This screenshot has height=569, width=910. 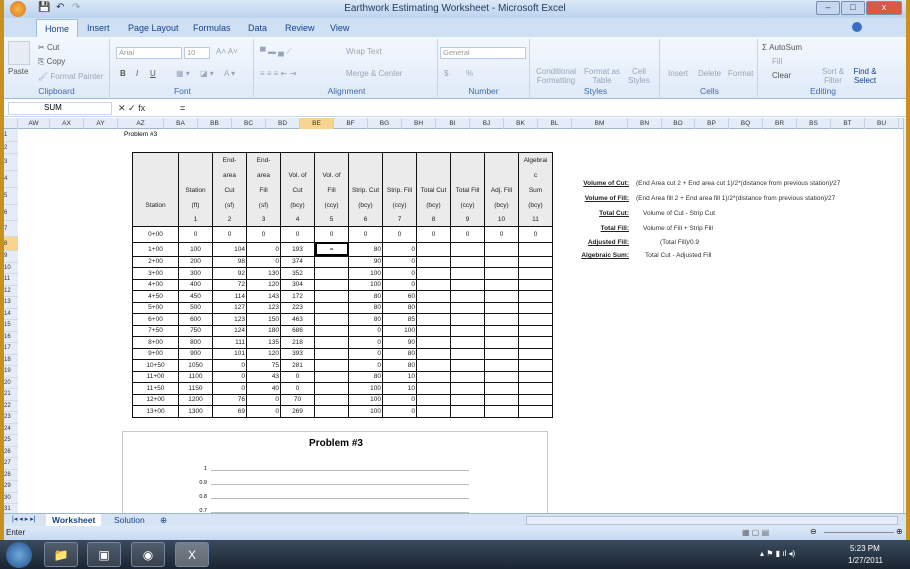 I want to click on row-header-15: 15, so click(x=11, y=326).